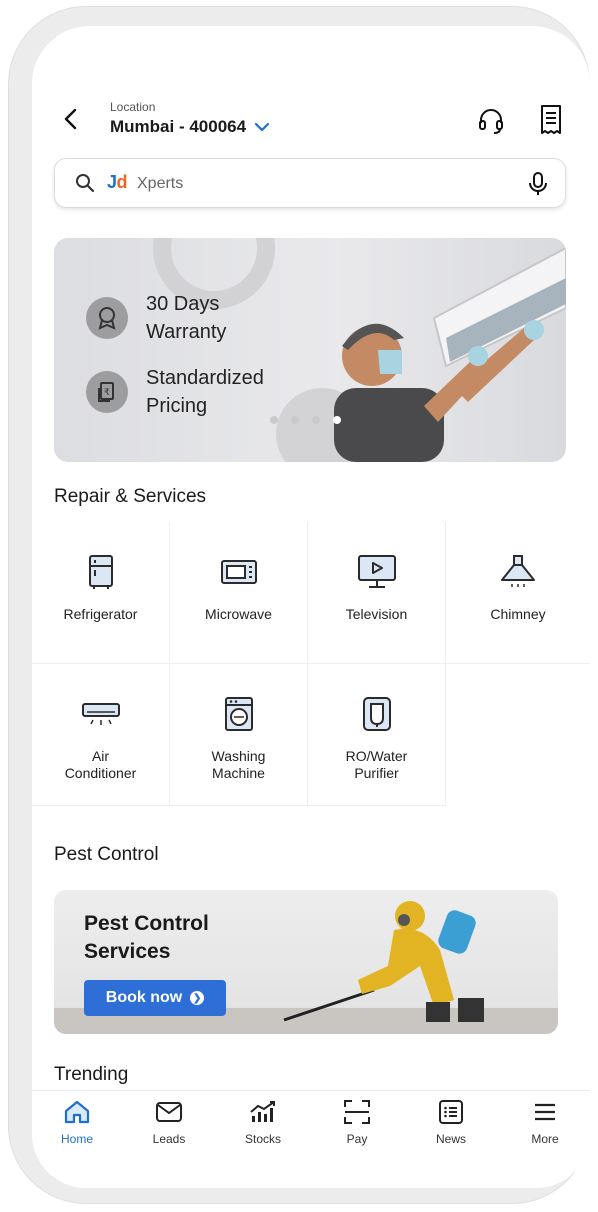  I want to click on washing-machine-icon, so click(239, 714).